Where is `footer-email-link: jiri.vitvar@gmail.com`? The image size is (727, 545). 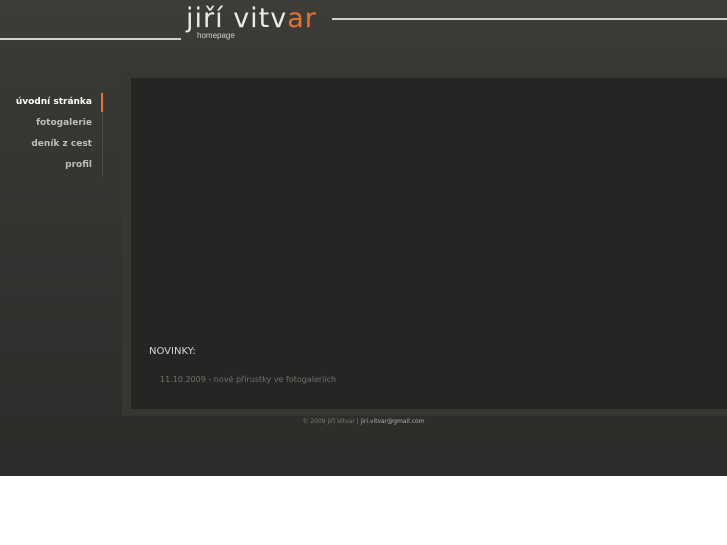 footer-email-link: jiri.vitvar@gmail.com is located at coordinates (393, 421).